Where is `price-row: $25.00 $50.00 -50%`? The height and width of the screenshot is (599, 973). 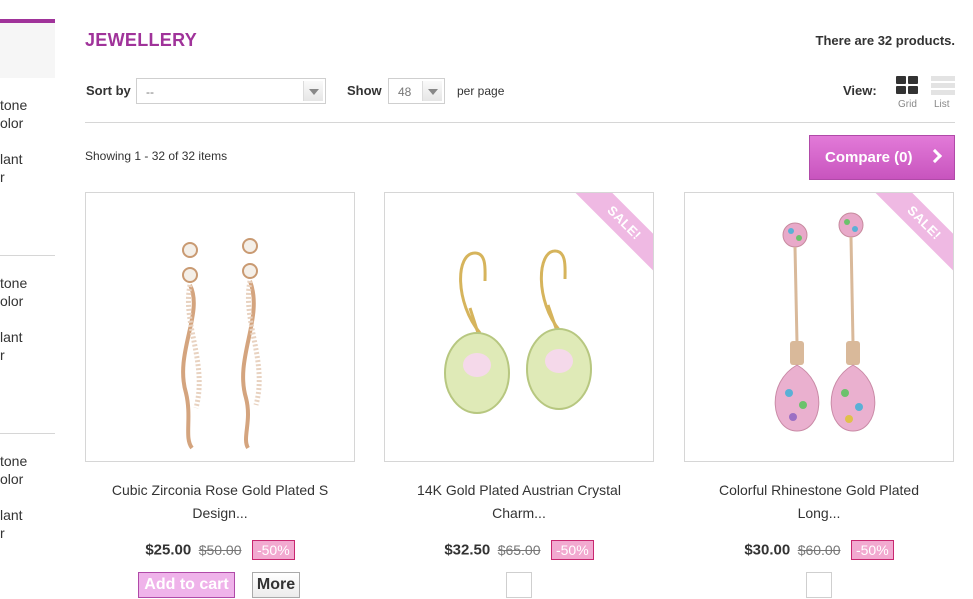
price-row: $25.00 $50.00 -50% is located at coordinates (220, 550).